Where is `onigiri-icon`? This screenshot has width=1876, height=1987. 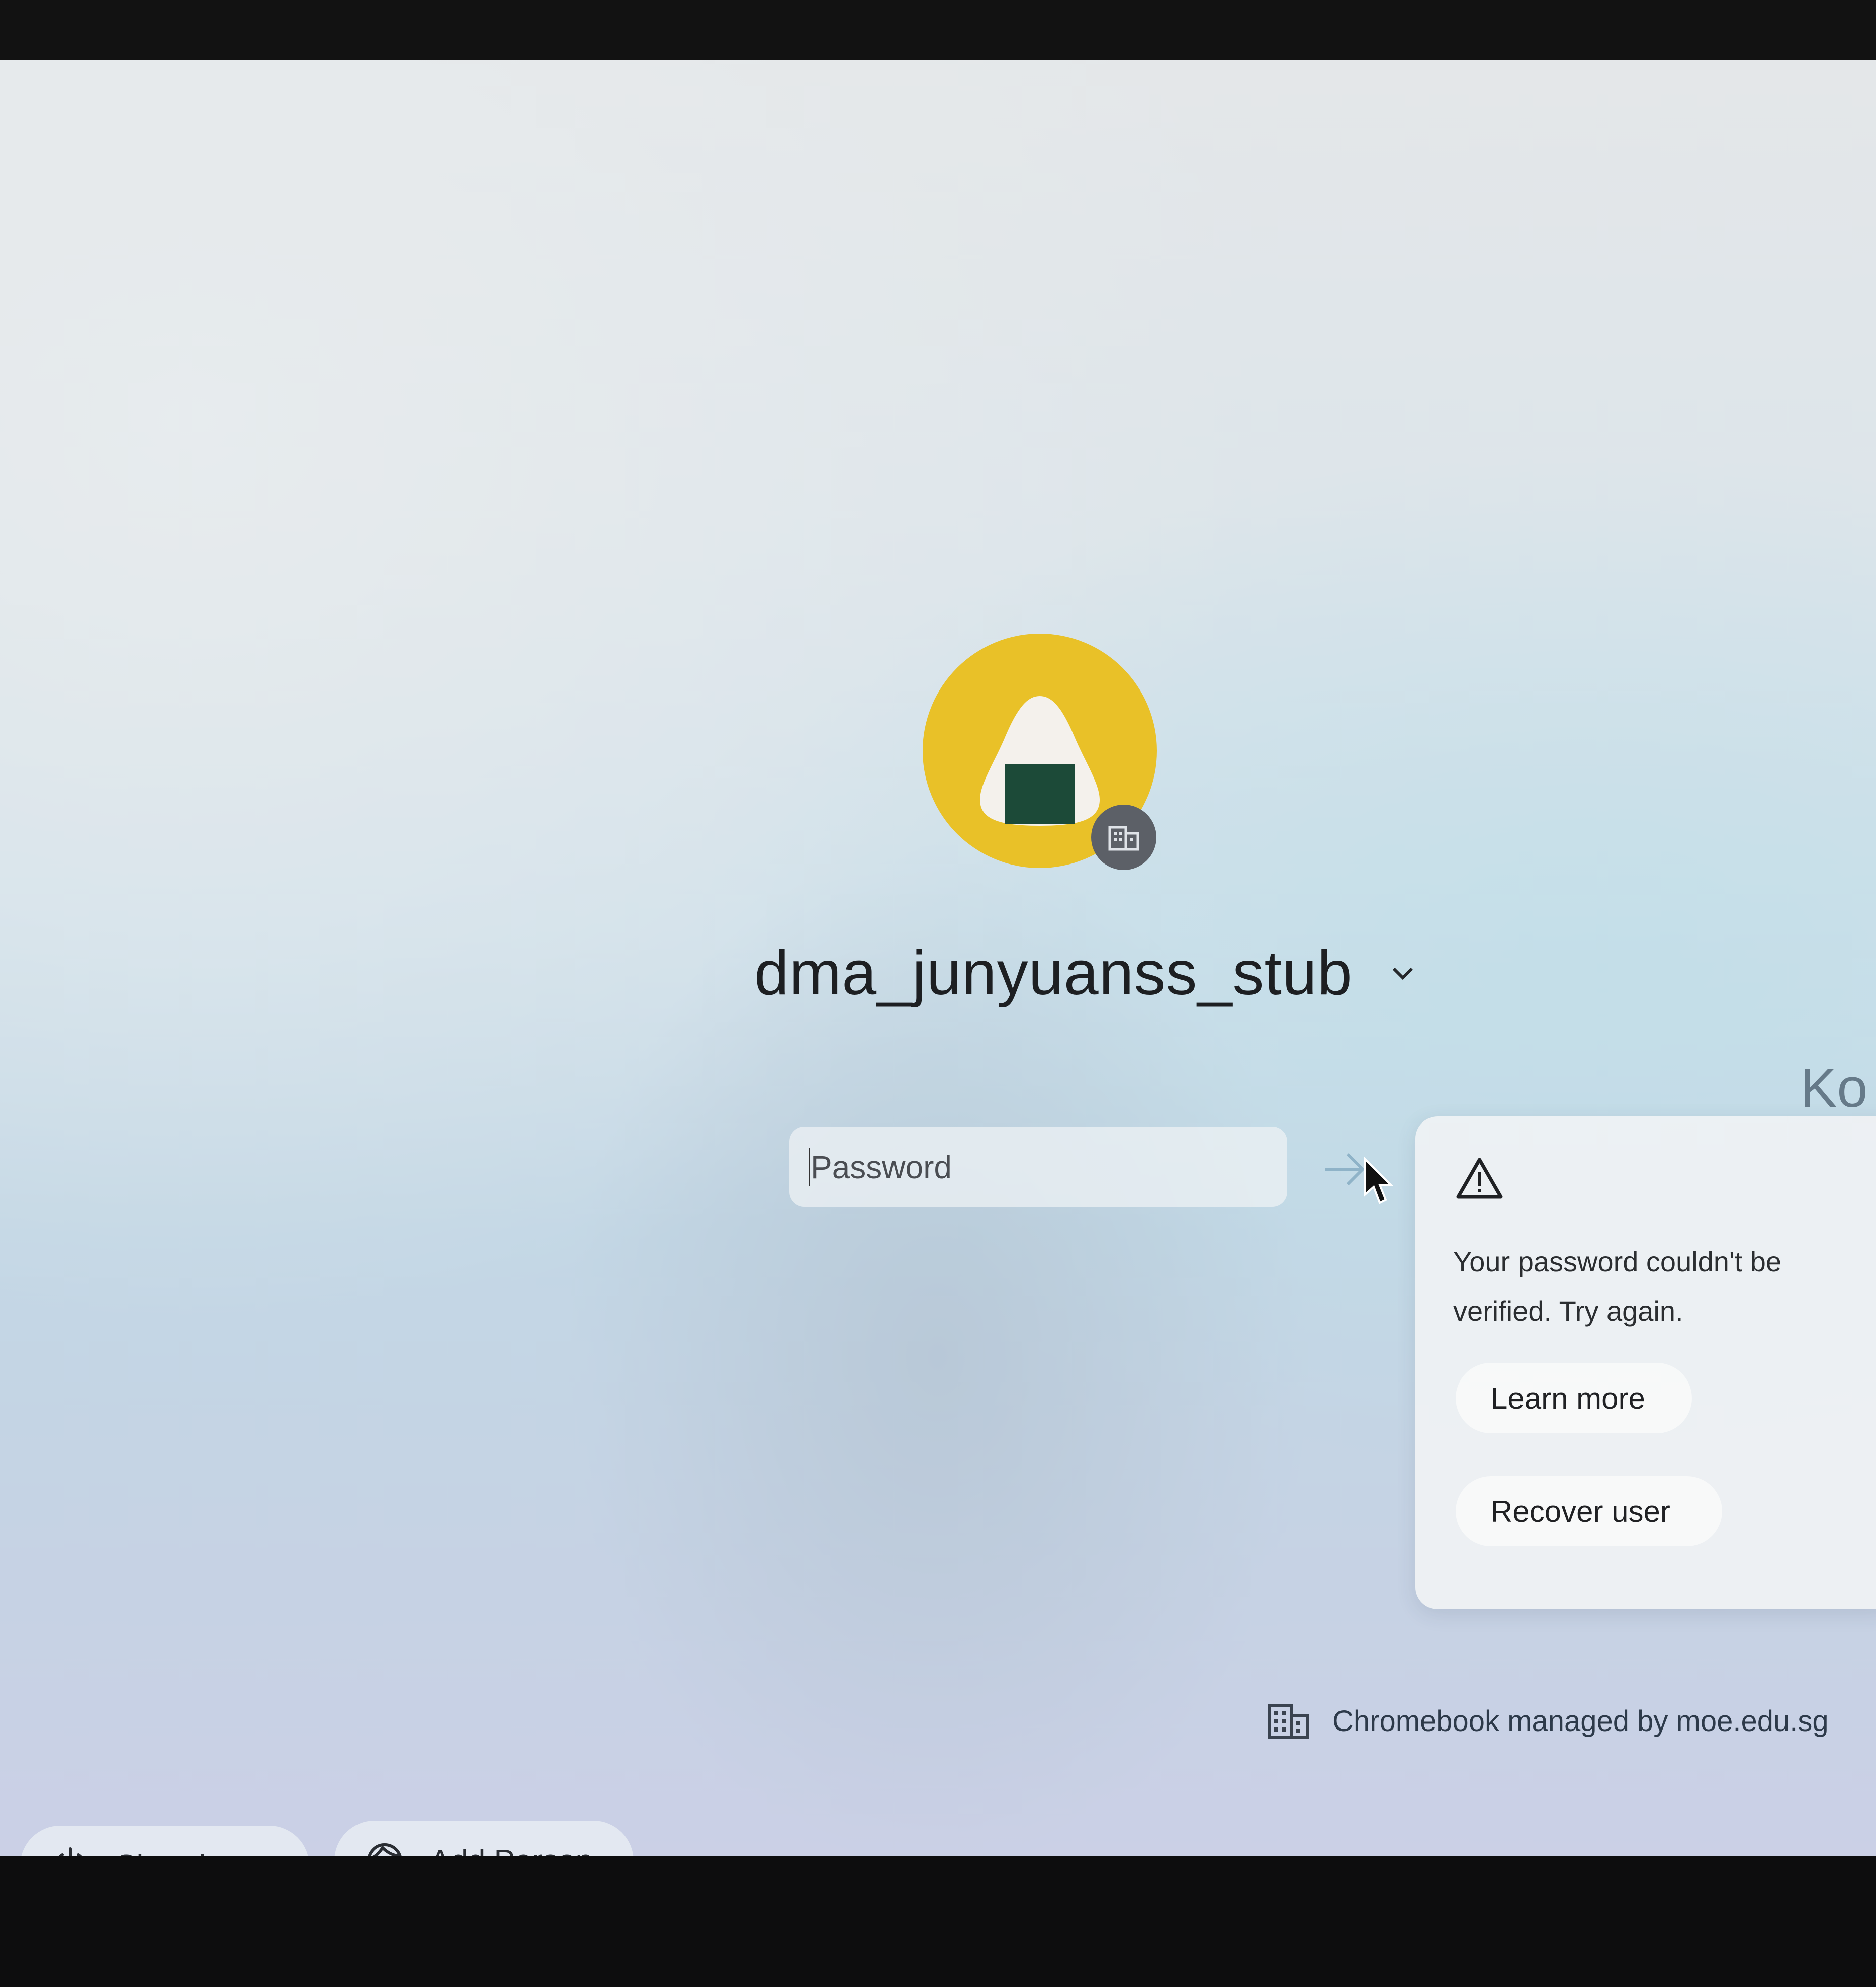
onigiri-icon is located at coordinates (1040, 761).